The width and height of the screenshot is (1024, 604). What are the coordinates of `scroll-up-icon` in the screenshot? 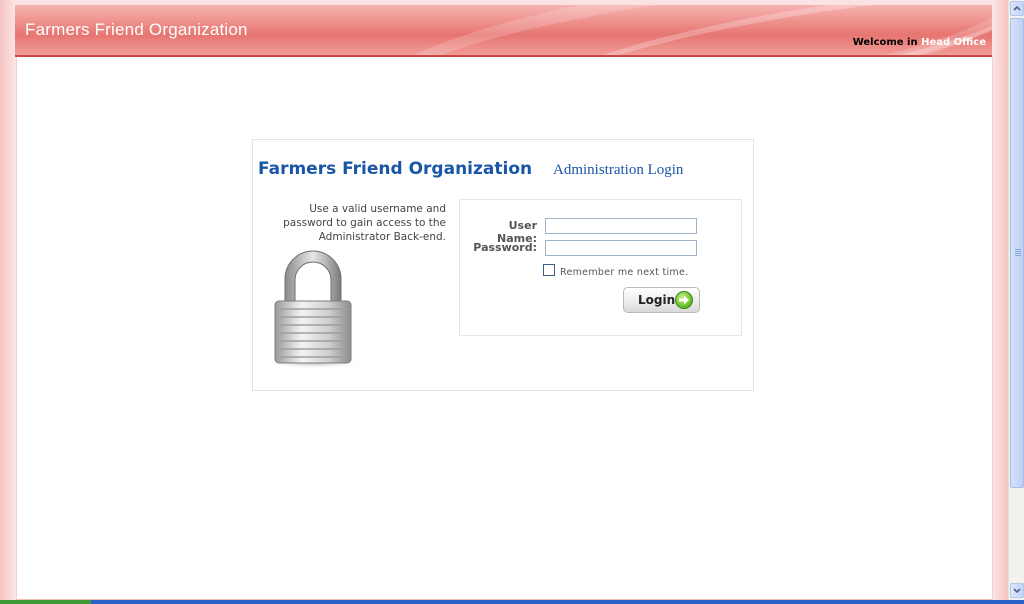 It's located at (1017, 8).